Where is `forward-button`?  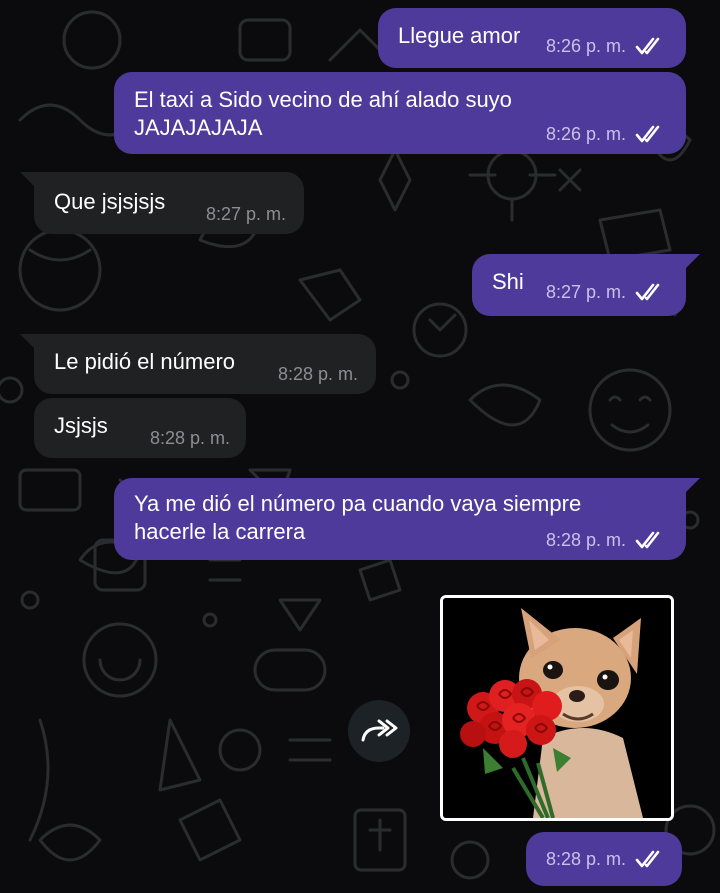
forward-button is located at coordinates (379, 731).